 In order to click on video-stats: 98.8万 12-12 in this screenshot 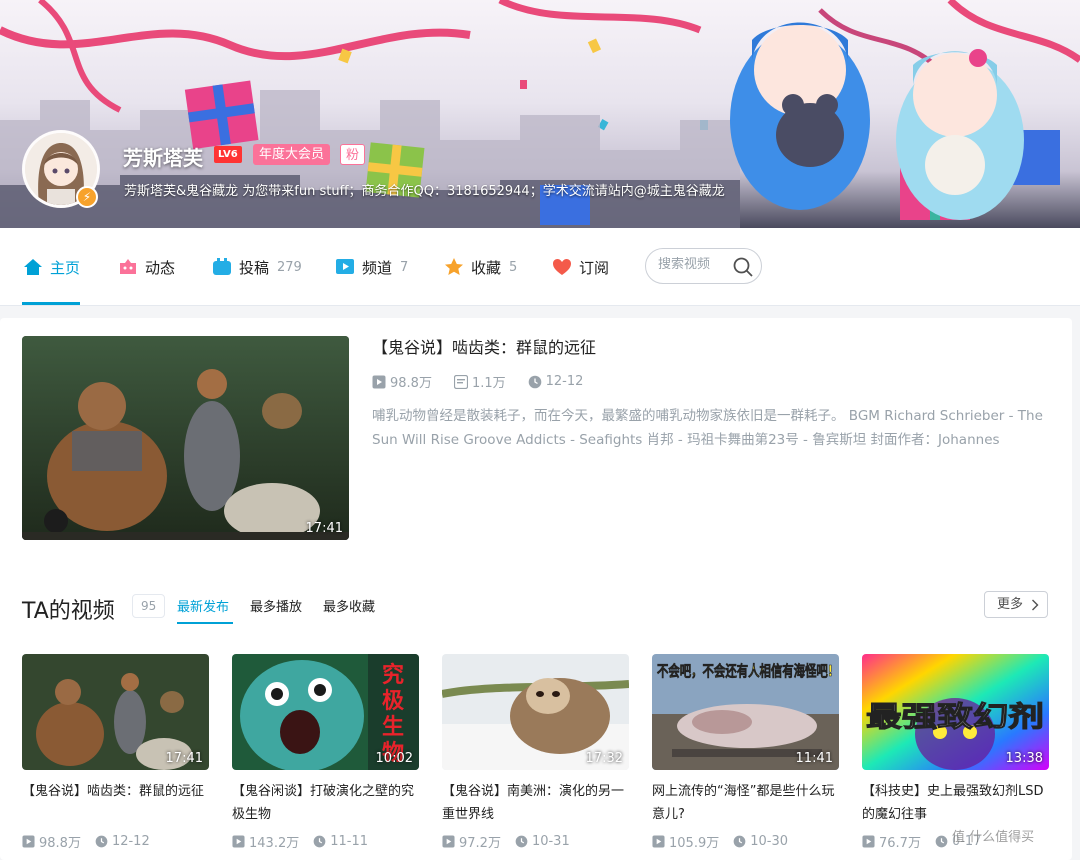, I will do `click(115, 841)`.